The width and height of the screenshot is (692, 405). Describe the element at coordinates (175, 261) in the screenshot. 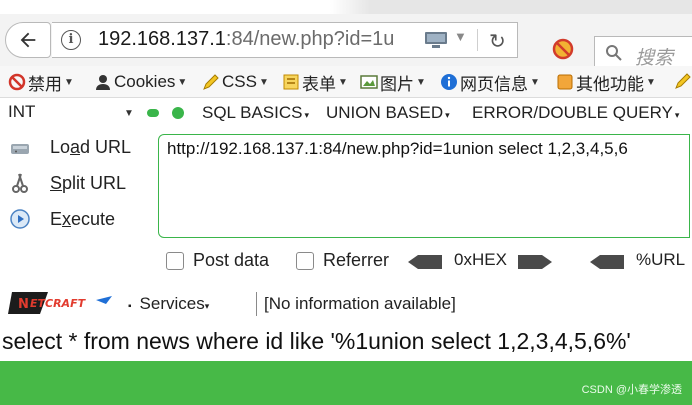

I see `post-data-checkbox` at that location.